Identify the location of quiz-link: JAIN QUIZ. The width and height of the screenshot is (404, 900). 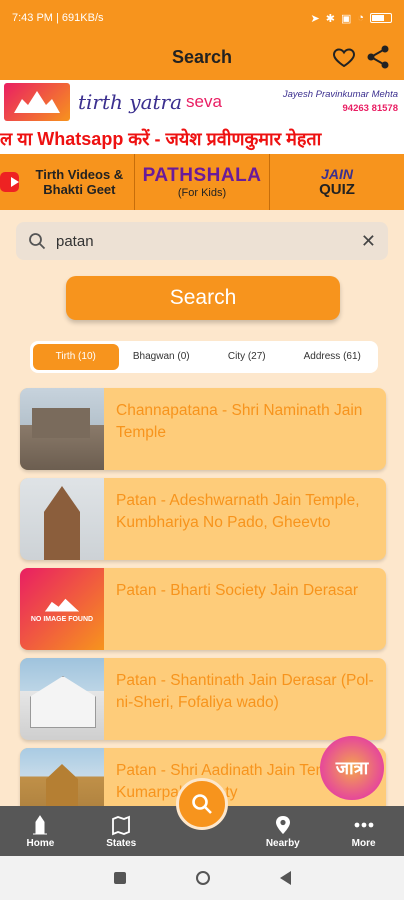
(337, 182).